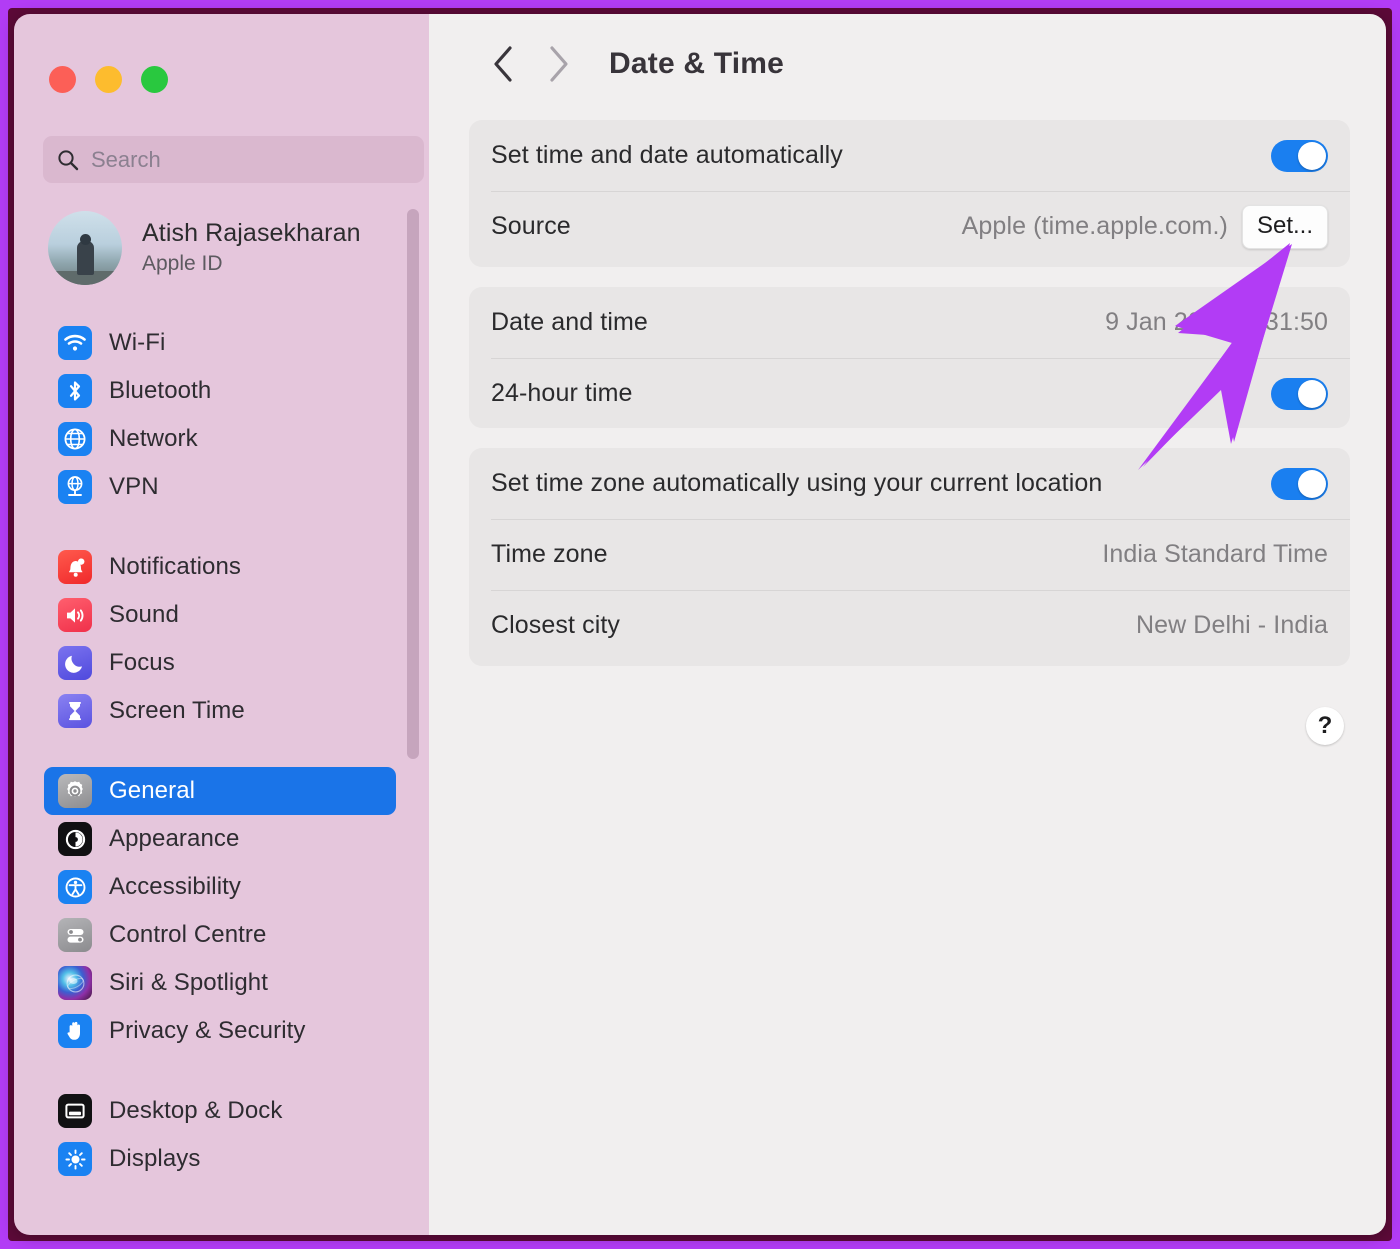  What do you see at coordinates (75, 791) in the screenshot?
I see `gear-icon` at bounding box center [75, 791].